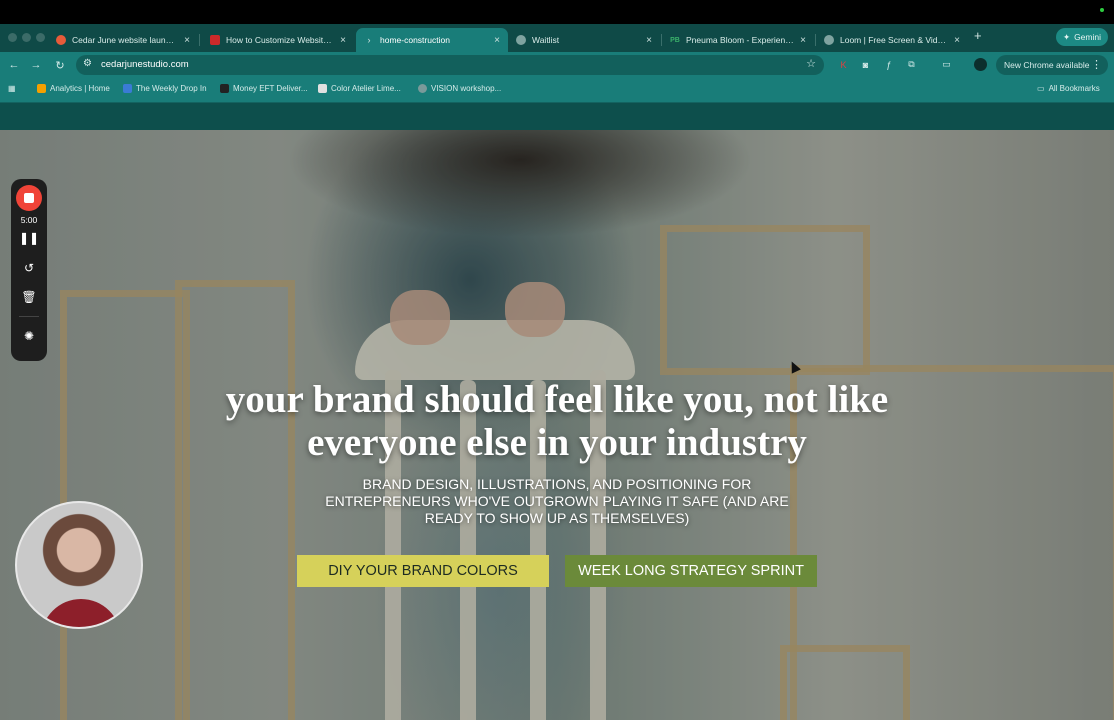 This screenshot has height=720, width=1114. Describe the element at coordinates (40, 37) in the screenshot. I see `zoom-window-dot` at that location.